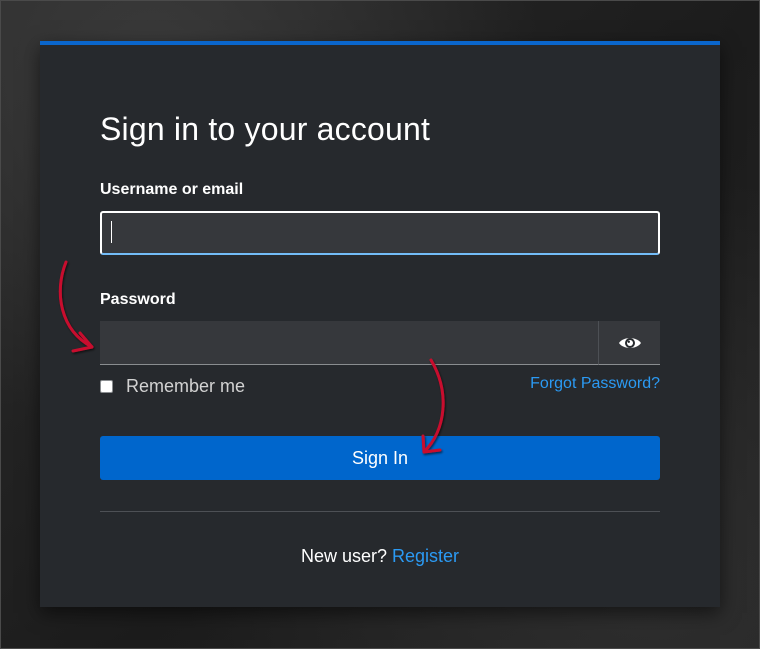  Describe the element at coordinates (111, 232) in the screenshot. I see `text-cursor` at that location.